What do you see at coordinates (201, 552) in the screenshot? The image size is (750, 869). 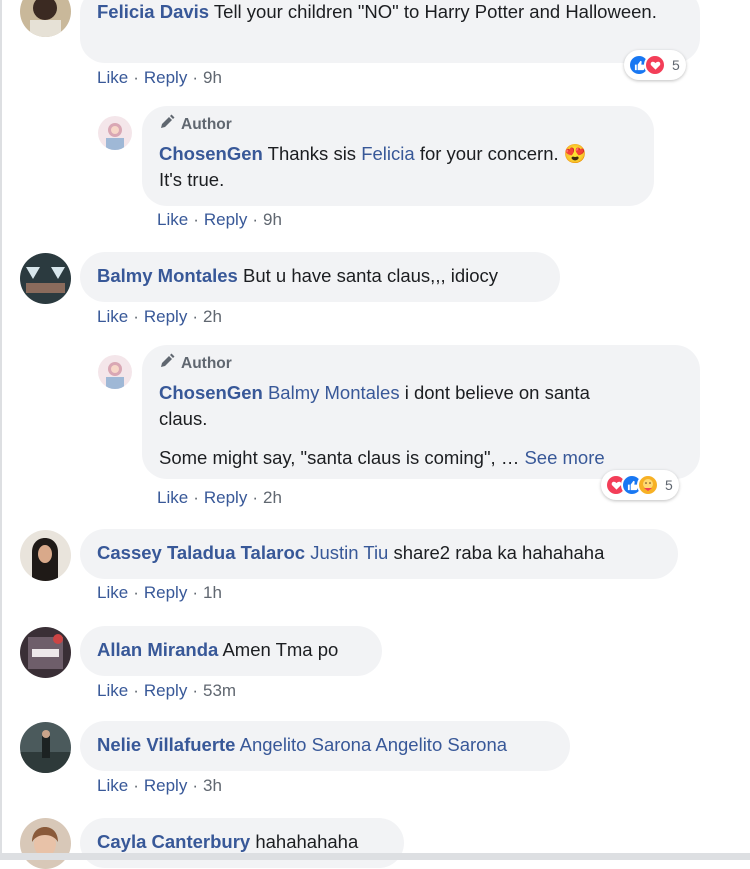 I see `comment-author: Cassey Taladua Talaroc` at bounding box center [201, 552].